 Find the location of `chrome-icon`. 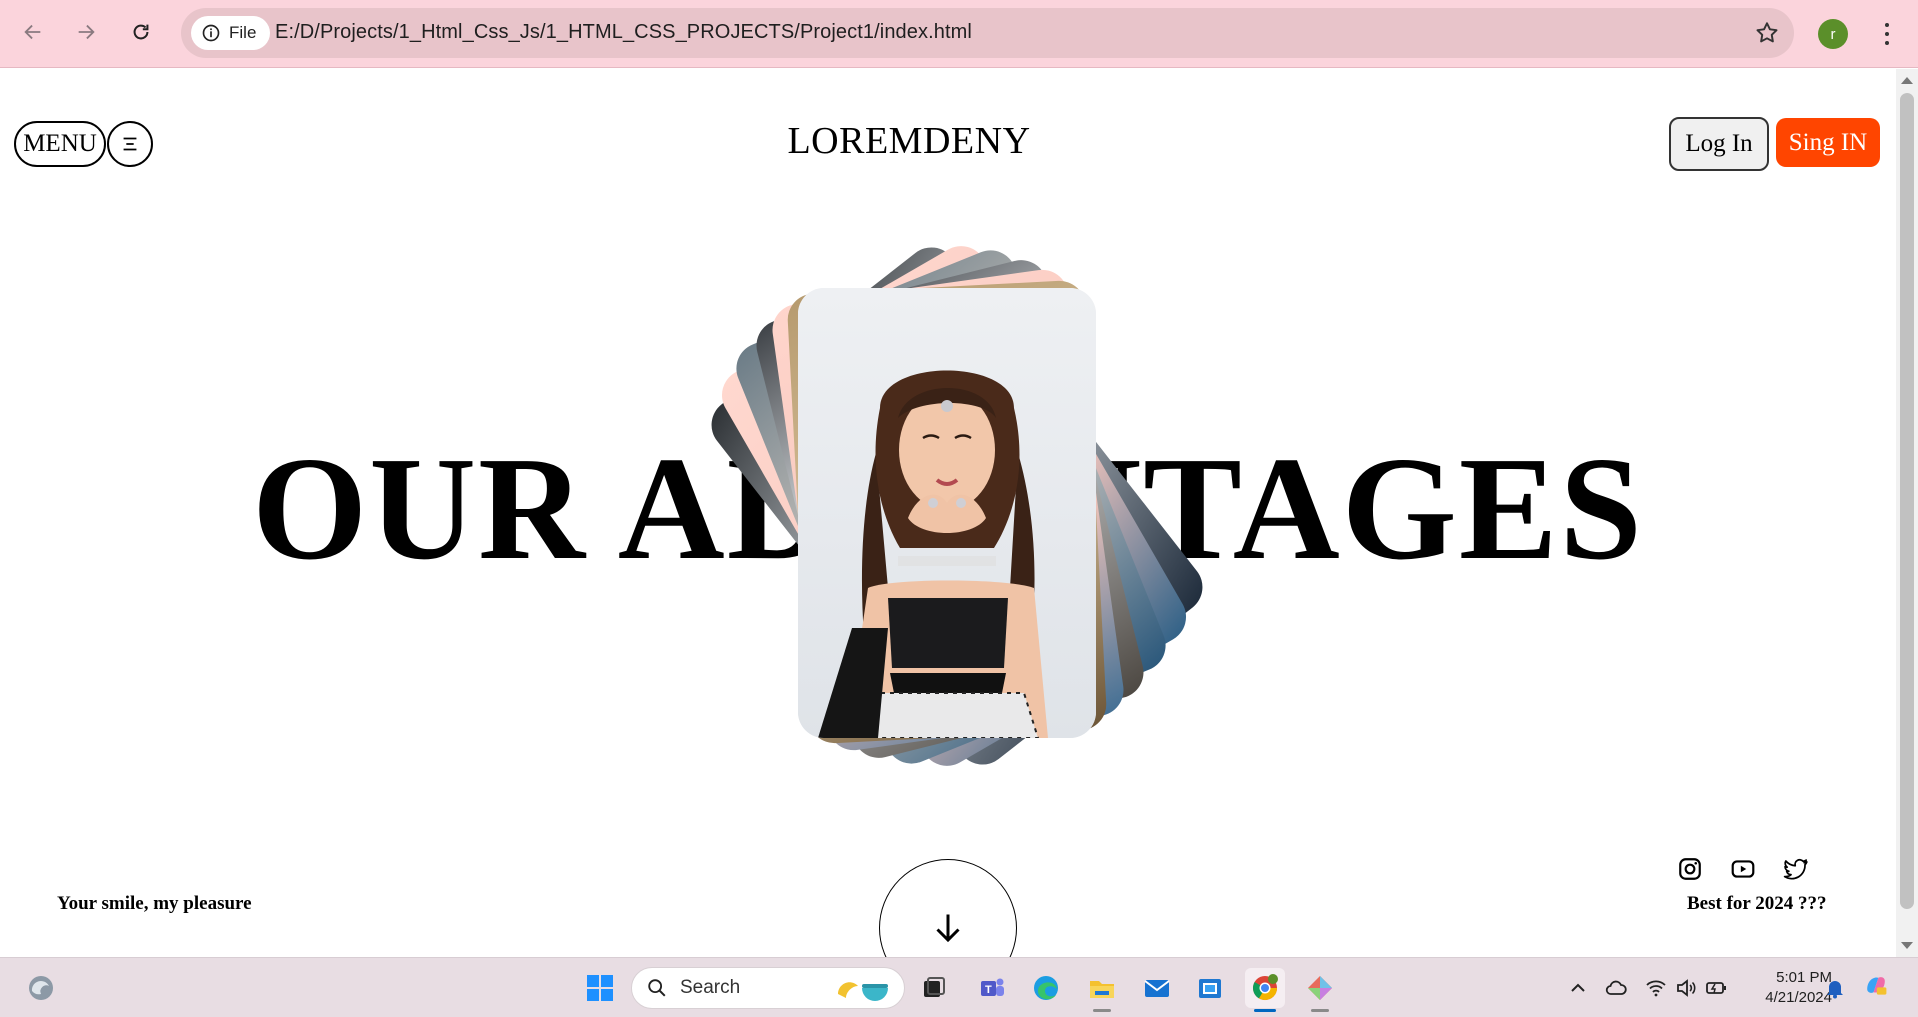

chrome-icon is located at coordinates (1265, 987).